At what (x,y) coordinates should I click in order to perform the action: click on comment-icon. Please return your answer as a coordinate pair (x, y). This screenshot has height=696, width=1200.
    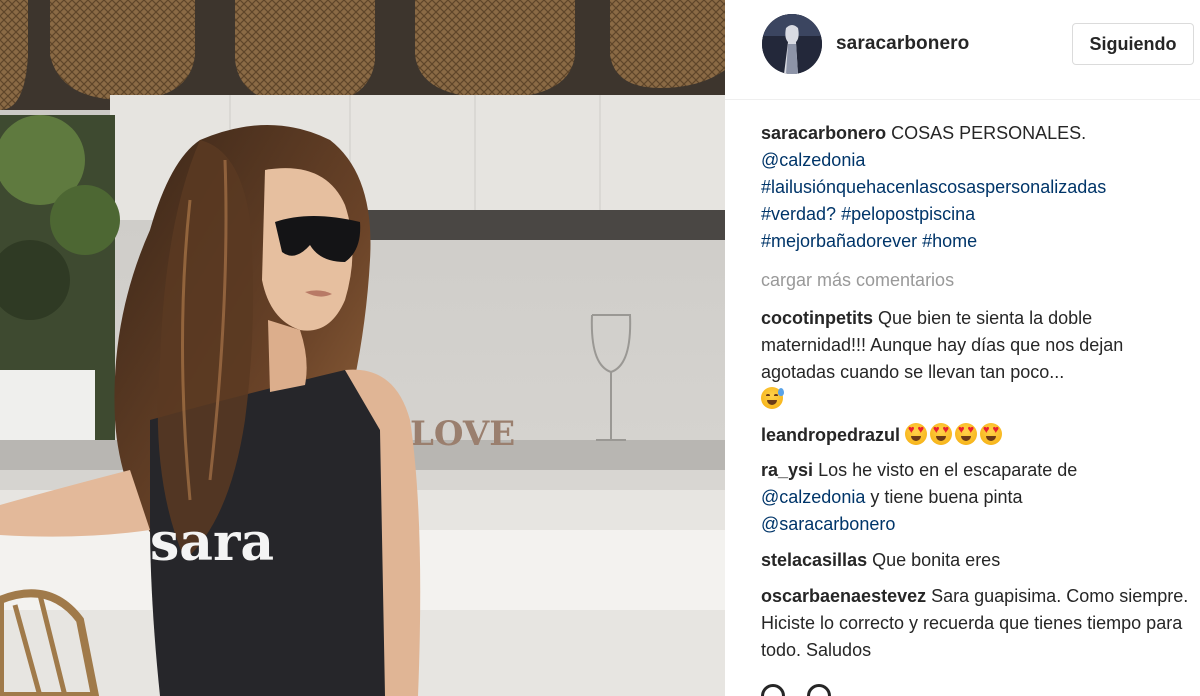
    Looking at the image, I should click on (819, 690).